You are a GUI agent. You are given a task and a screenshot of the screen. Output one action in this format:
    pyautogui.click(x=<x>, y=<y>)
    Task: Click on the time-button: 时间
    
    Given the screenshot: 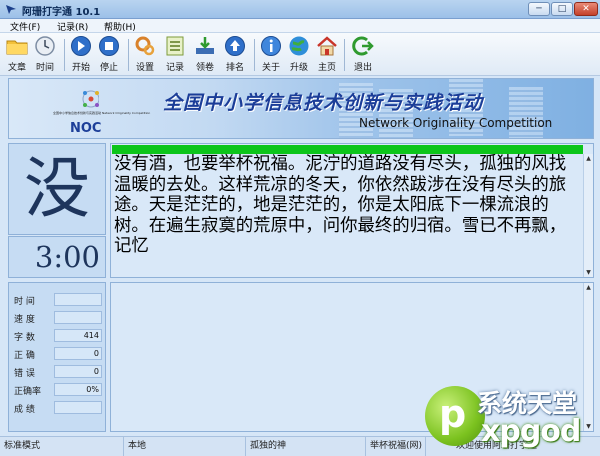 What is the action you would take?
    pyautogui.click(x=45, y=55)
    